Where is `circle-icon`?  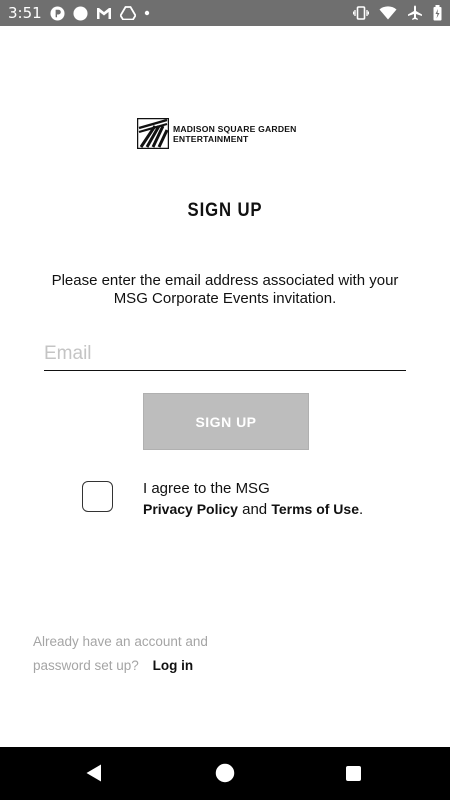 circle-icon is located at coordinates (80, 13).